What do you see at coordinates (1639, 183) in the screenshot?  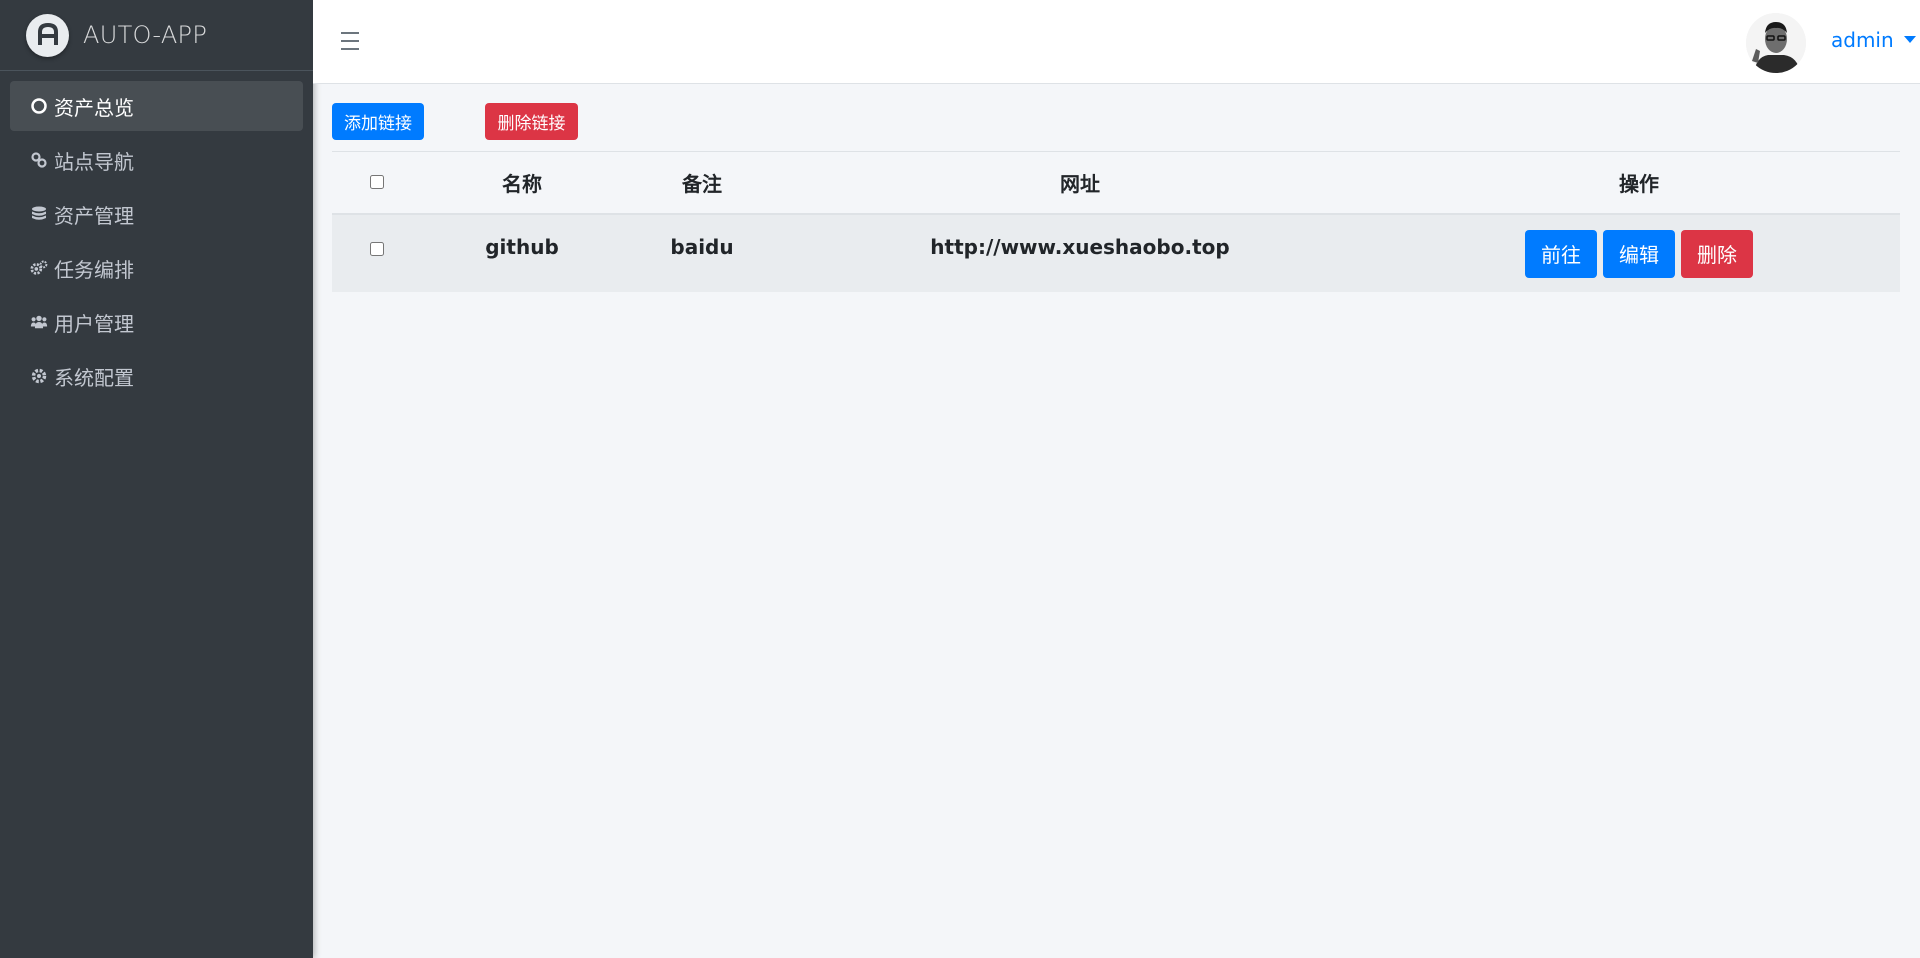 I see `column-header-ops: 操作` at bounding box center [1639, 183].